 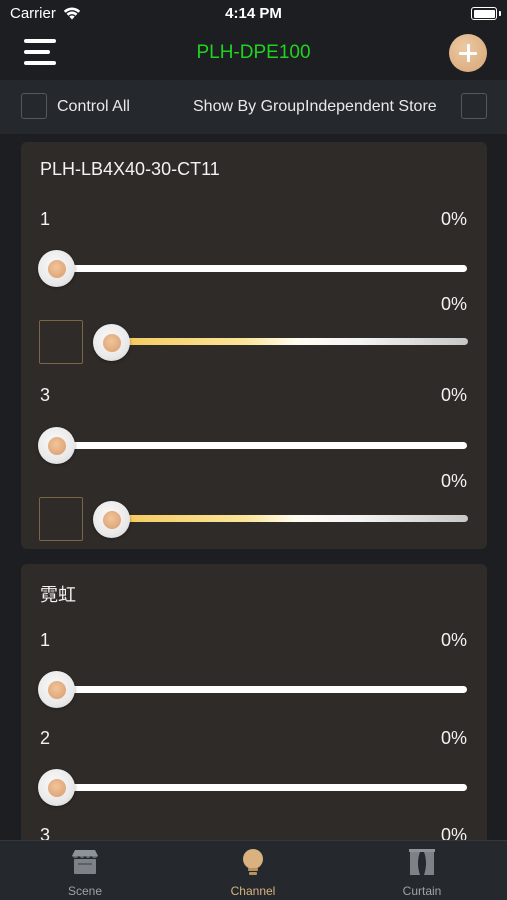 What do you see at coordinates (253, 891) in the screenshot?
I see `tab-label: Channel` at bounding box center [253, 891].